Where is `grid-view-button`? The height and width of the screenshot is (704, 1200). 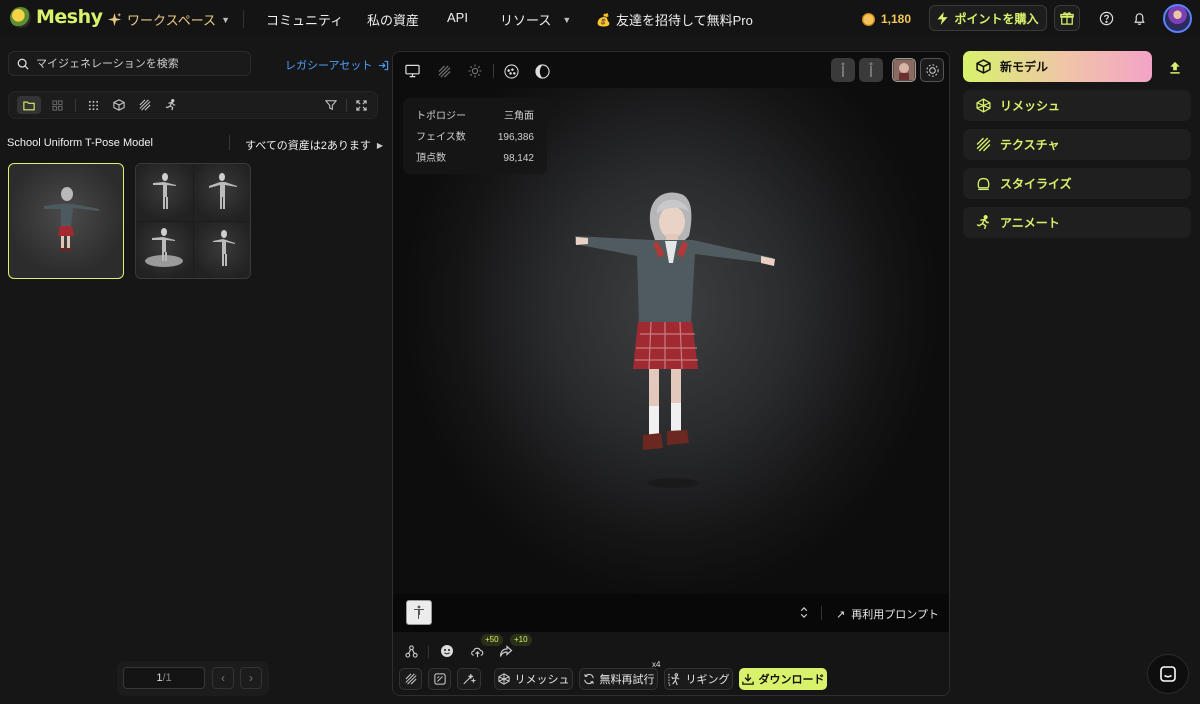
grid-view-button is located at coordinates (57, 105).